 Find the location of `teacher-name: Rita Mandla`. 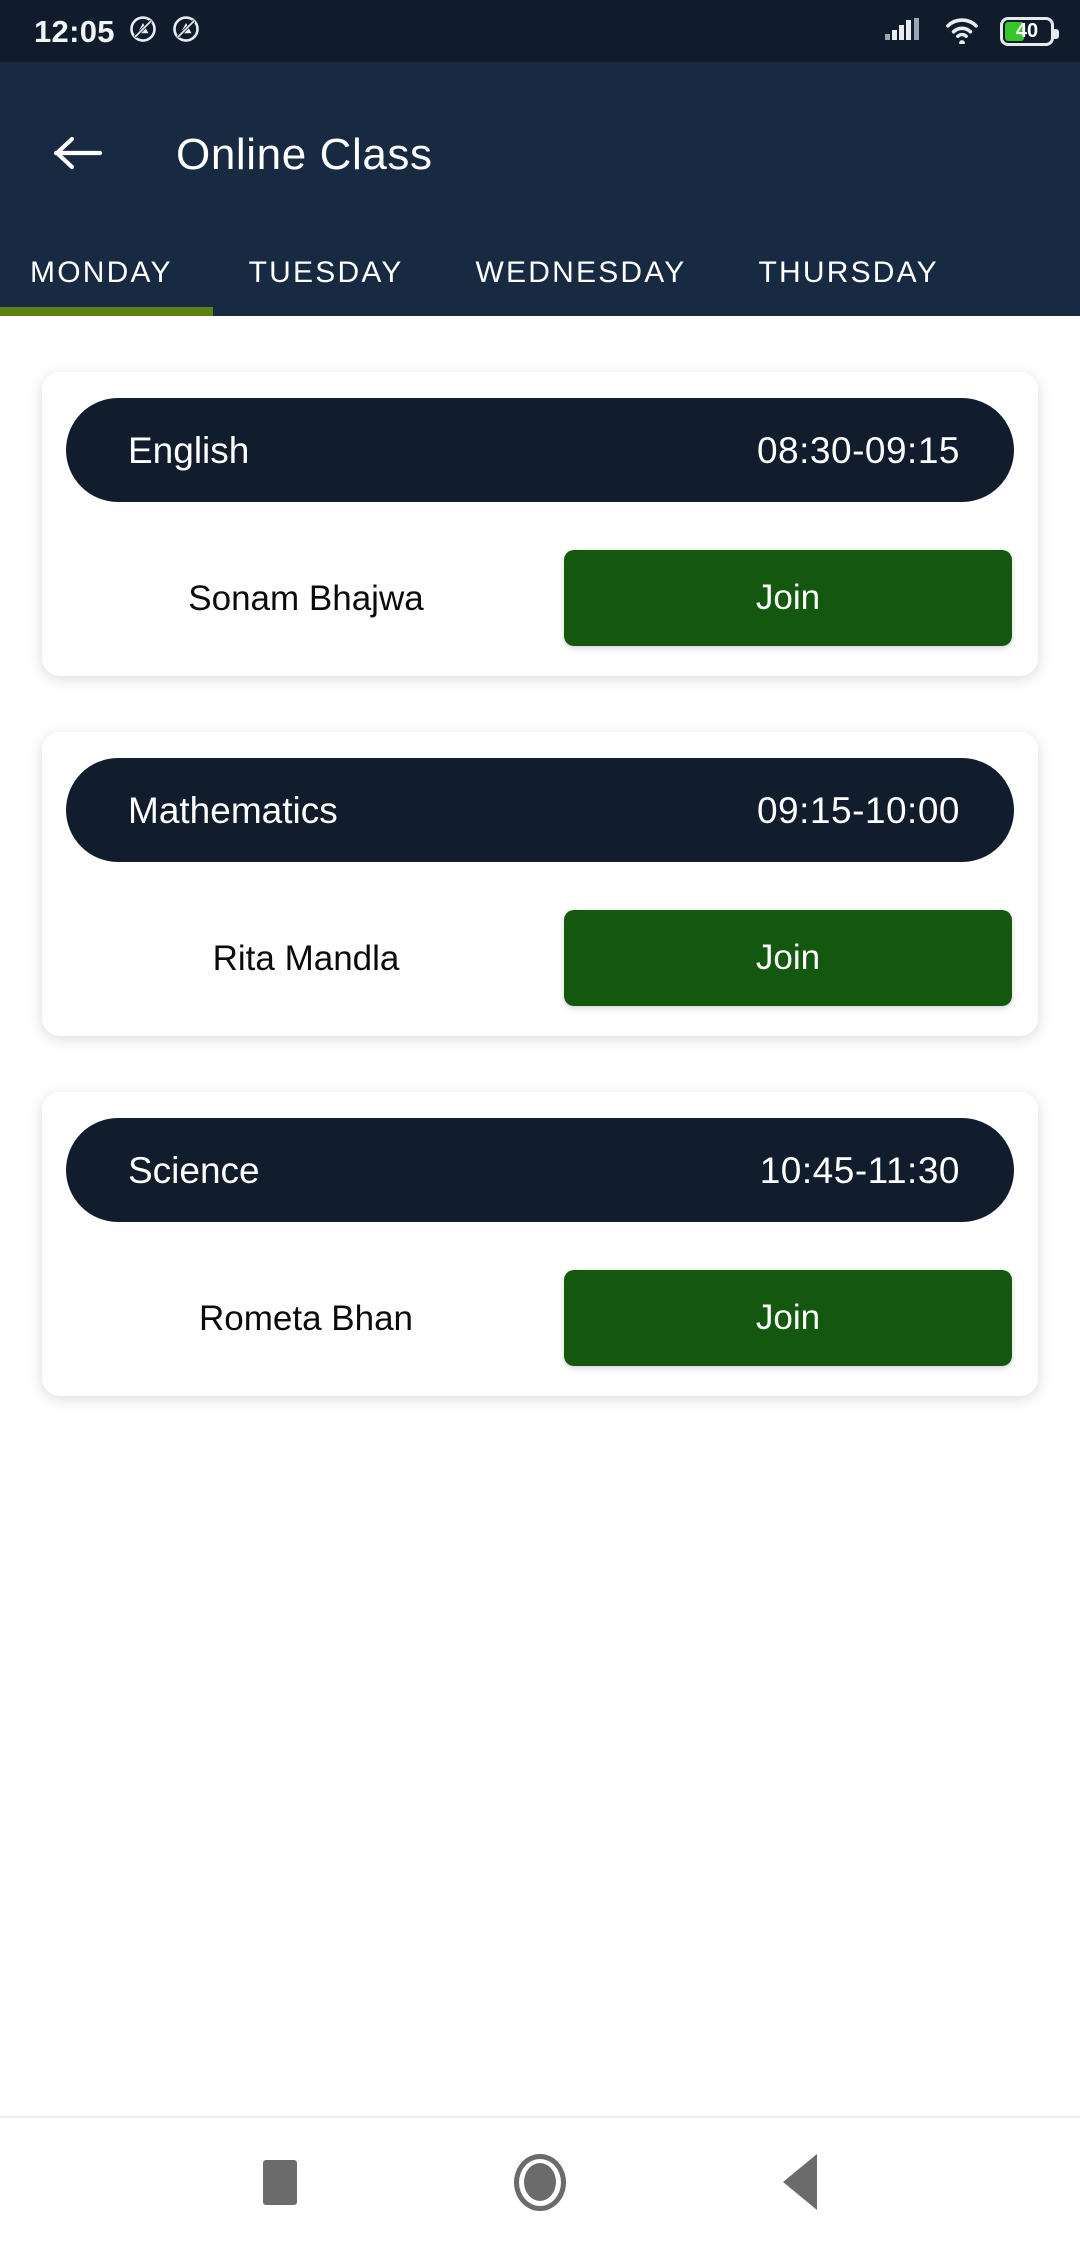

teacher-name: Rita Mandla is located at coordinates (306, 958).